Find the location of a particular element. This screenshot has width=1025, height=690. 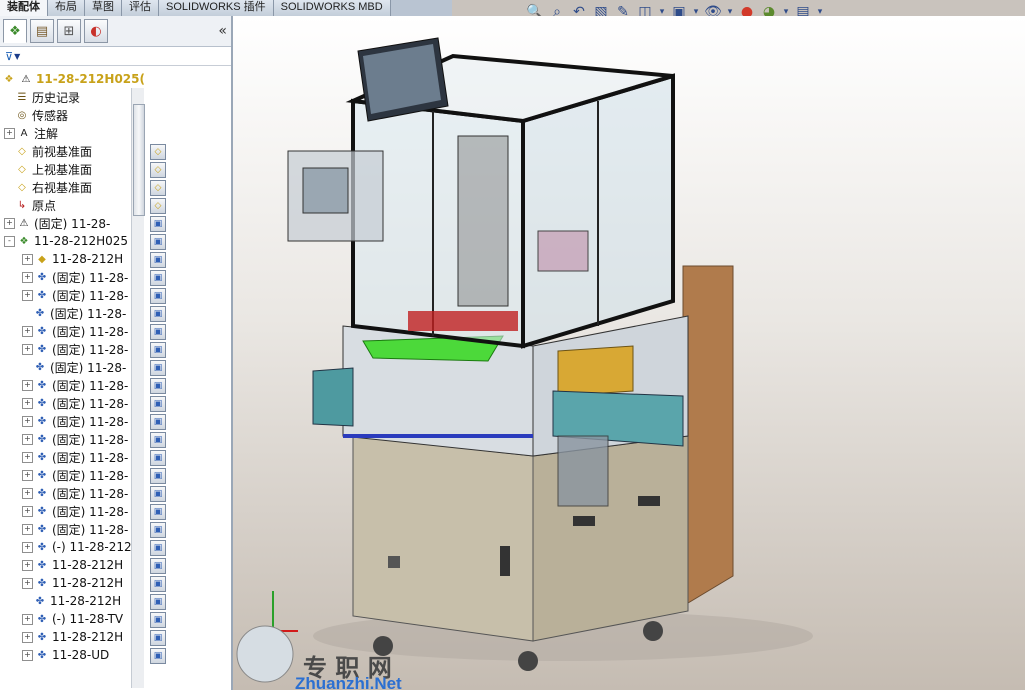

tree-item: + A 注解 is located at coordinates (117, 133).